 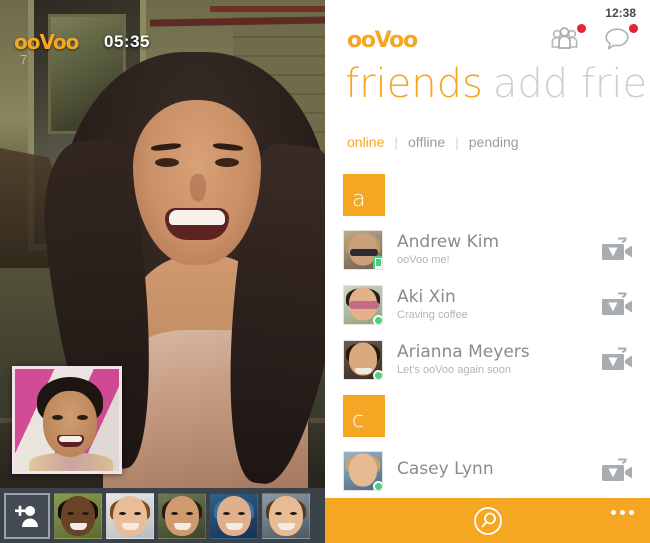 What do you see at coordinates (571, 84) in the screenshot?
I see `page-title-add-friends: add frien` at bounding box center [571, 84].